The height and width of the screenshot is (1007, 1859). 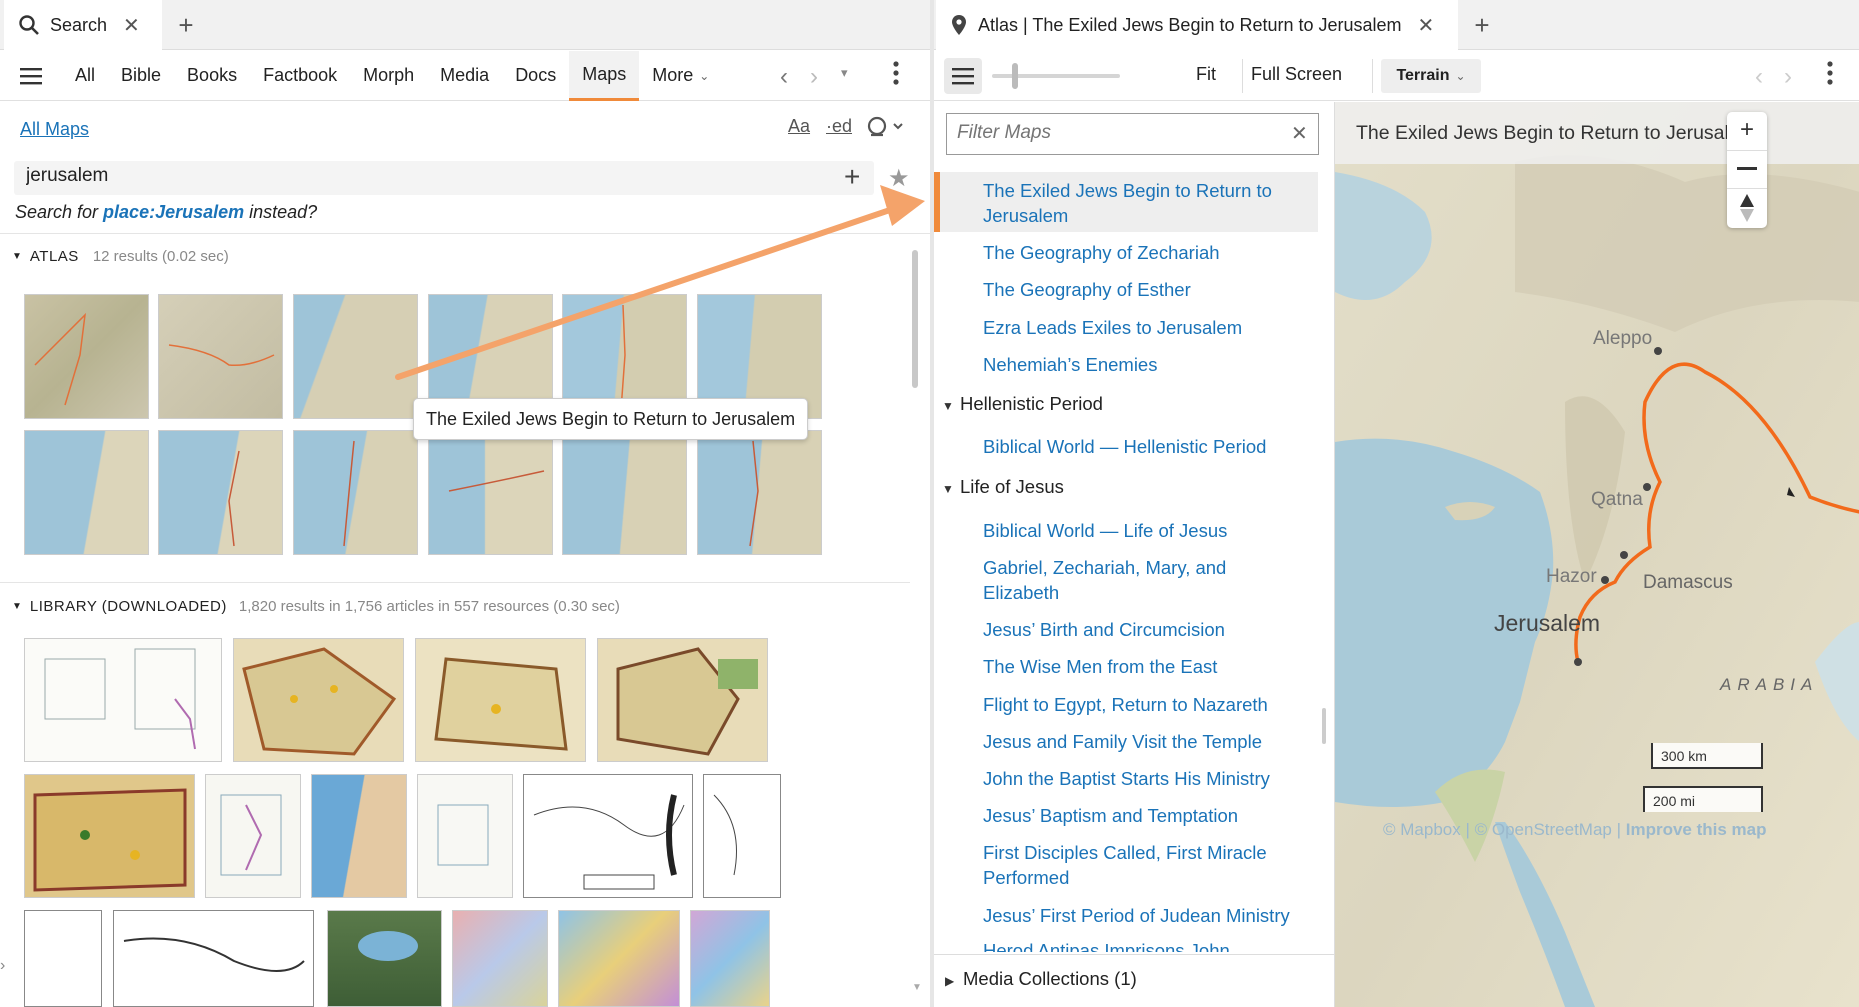 What do you see at coordinates (1422, 829) in the screenshot?
I see `mapbox-attribution-link: © Mapbox` at bounding box center [1422, 829].